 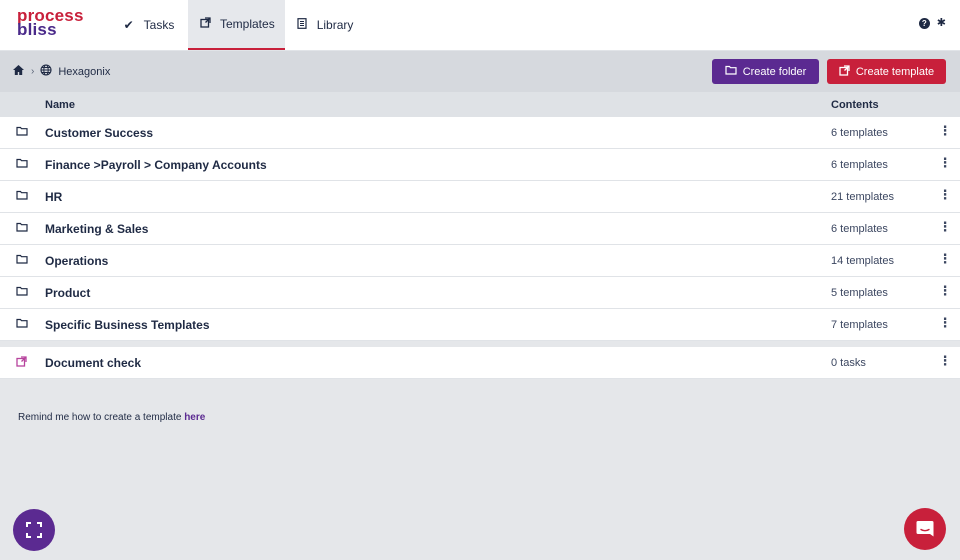 What do you see at coordinates (480, 133) in the screenshot?
I see `folder-row: Customer Success 6 templates ⋮` at bounding box center [480, 133].